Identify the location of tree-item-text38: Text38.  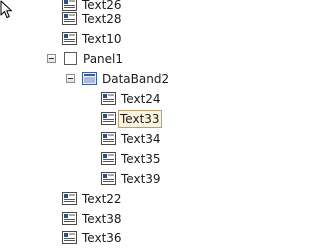
(127, 219).